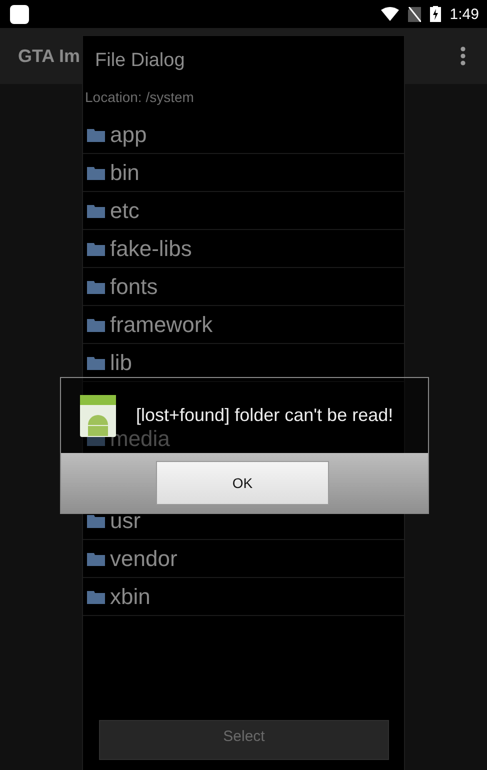  Describe the element at coordinates (121, 363) in the screenshot. I see `folder-name: lib` at that location.